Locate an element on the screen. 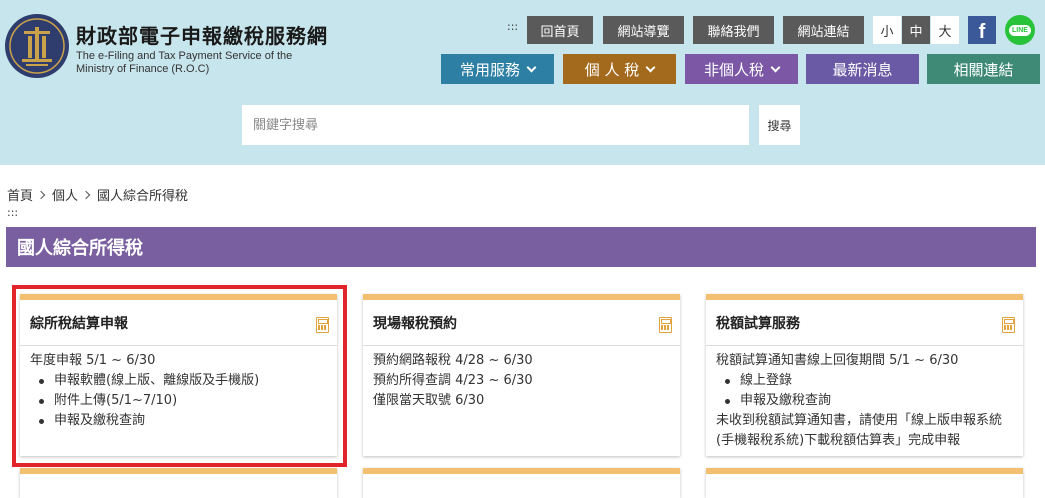  site-title: 財政部電子申報繳稅服務網 is located at coordinates (202, 34).